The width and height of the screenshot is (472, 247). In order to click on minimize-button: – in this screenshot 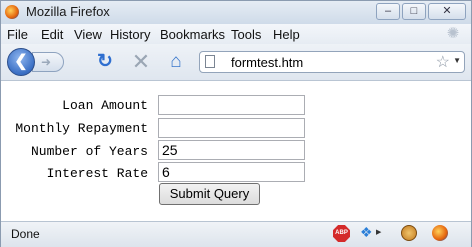, I will do `click(388, 11)`.